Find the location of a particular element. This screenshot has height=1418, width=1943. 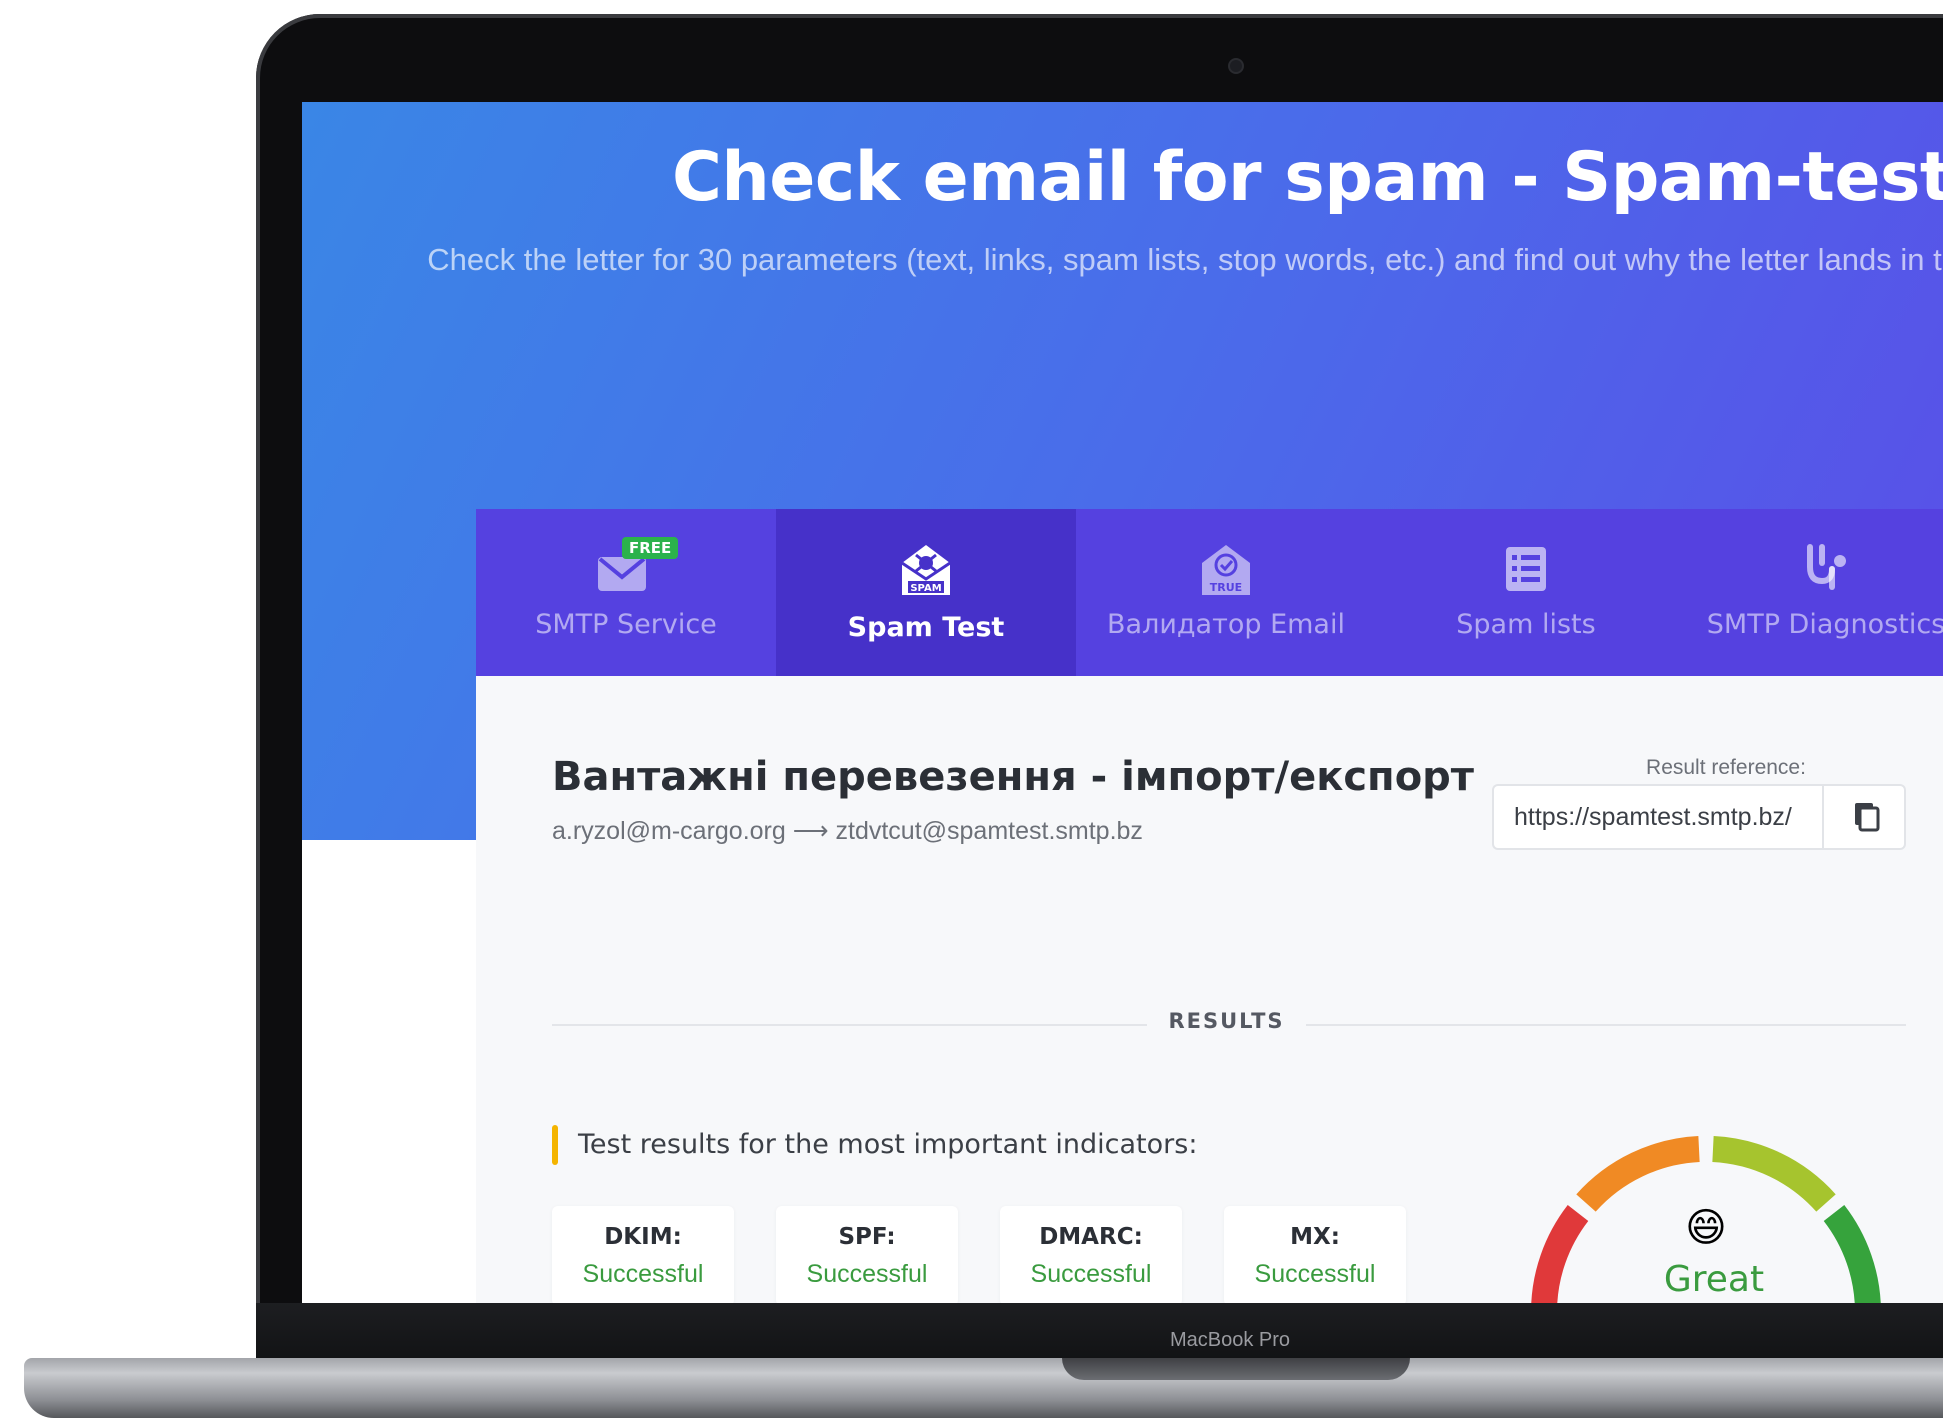

result-reference-label: Result reference: is located at coordinates (1726, 767).